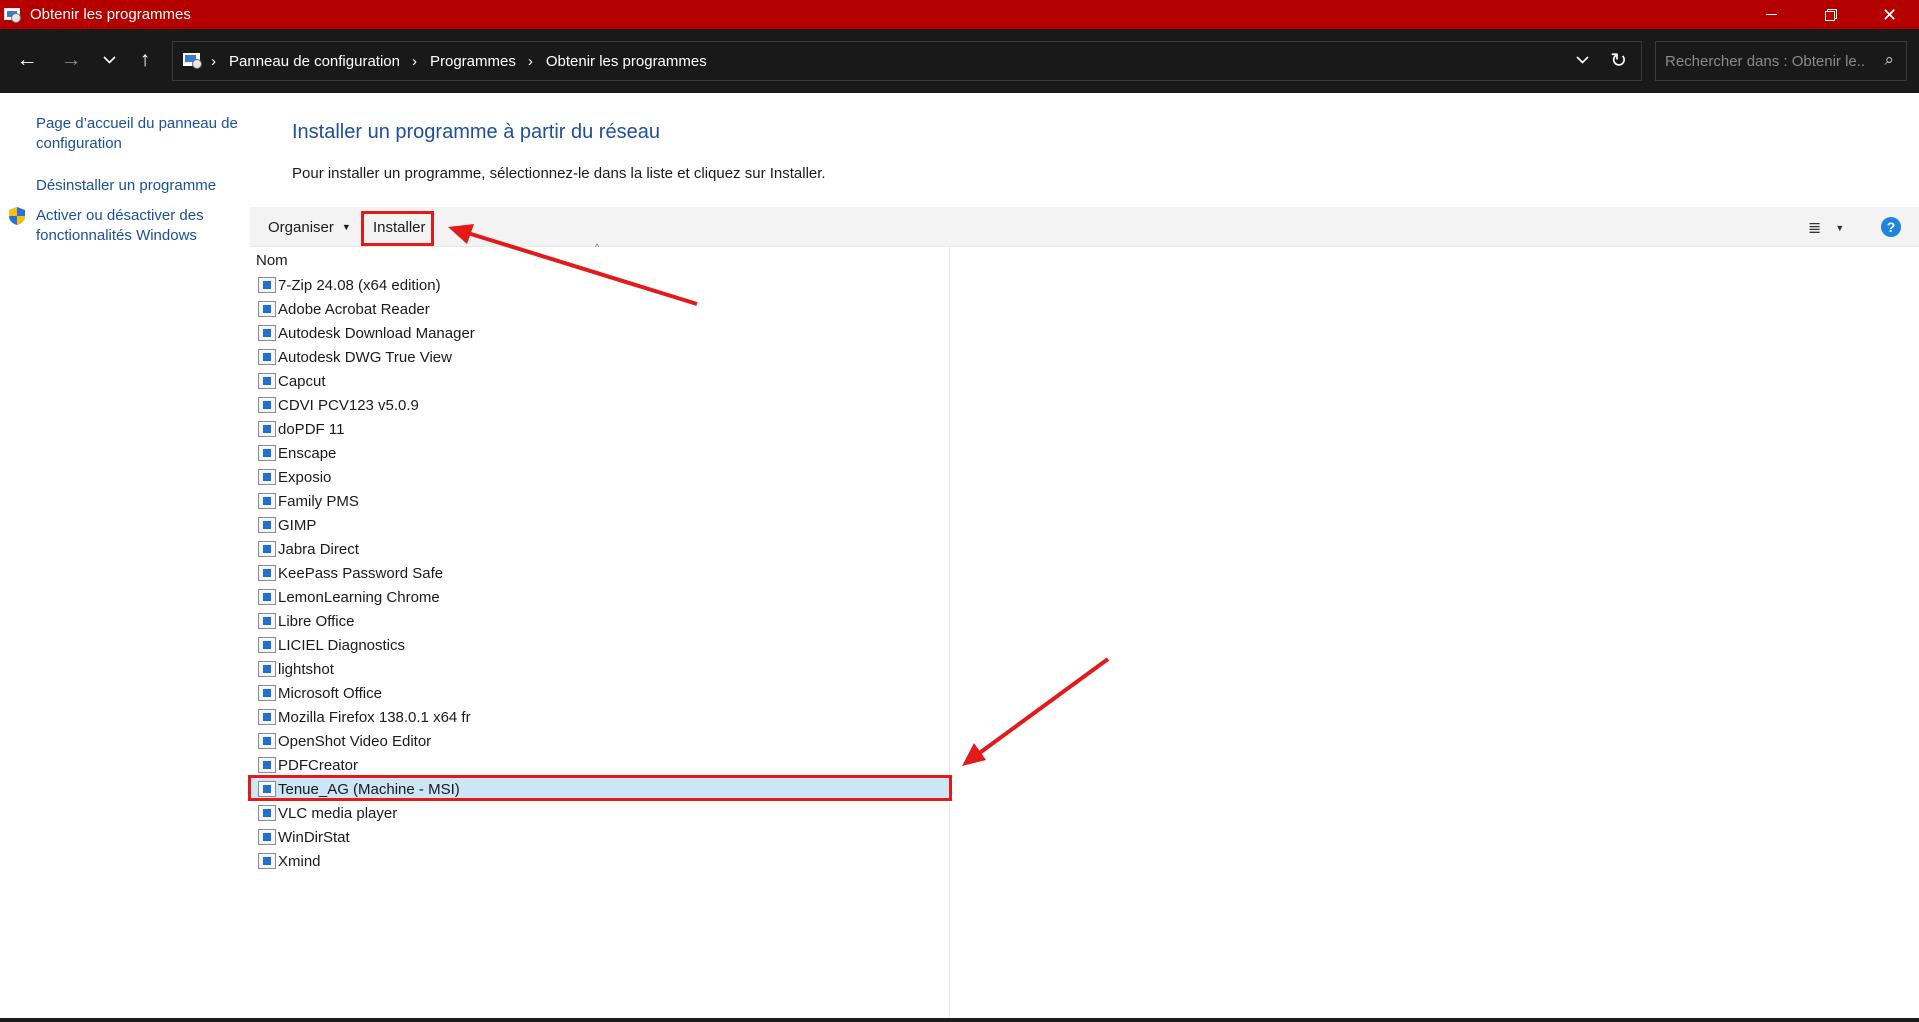 The width and height of the screenshot is (1919, 1022). I want to click on list-item: Capcut, so click(600, 381).